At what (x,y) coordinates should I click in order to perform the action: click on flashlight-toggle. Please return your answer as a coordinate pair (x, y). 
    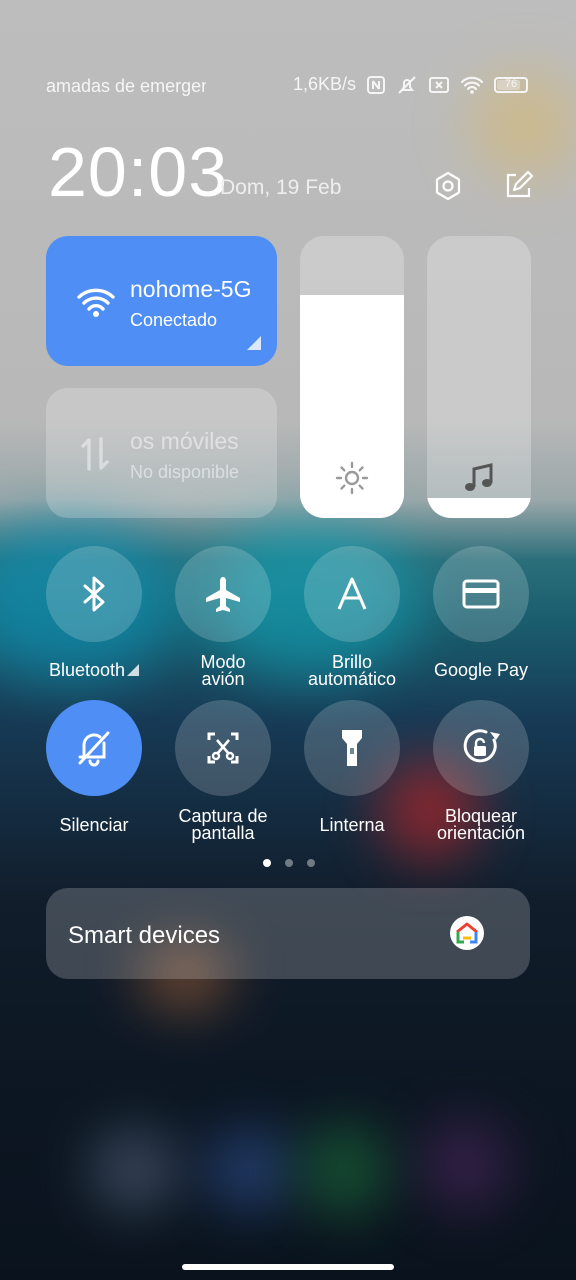
    Looking at the image, I should click on (352, 748).